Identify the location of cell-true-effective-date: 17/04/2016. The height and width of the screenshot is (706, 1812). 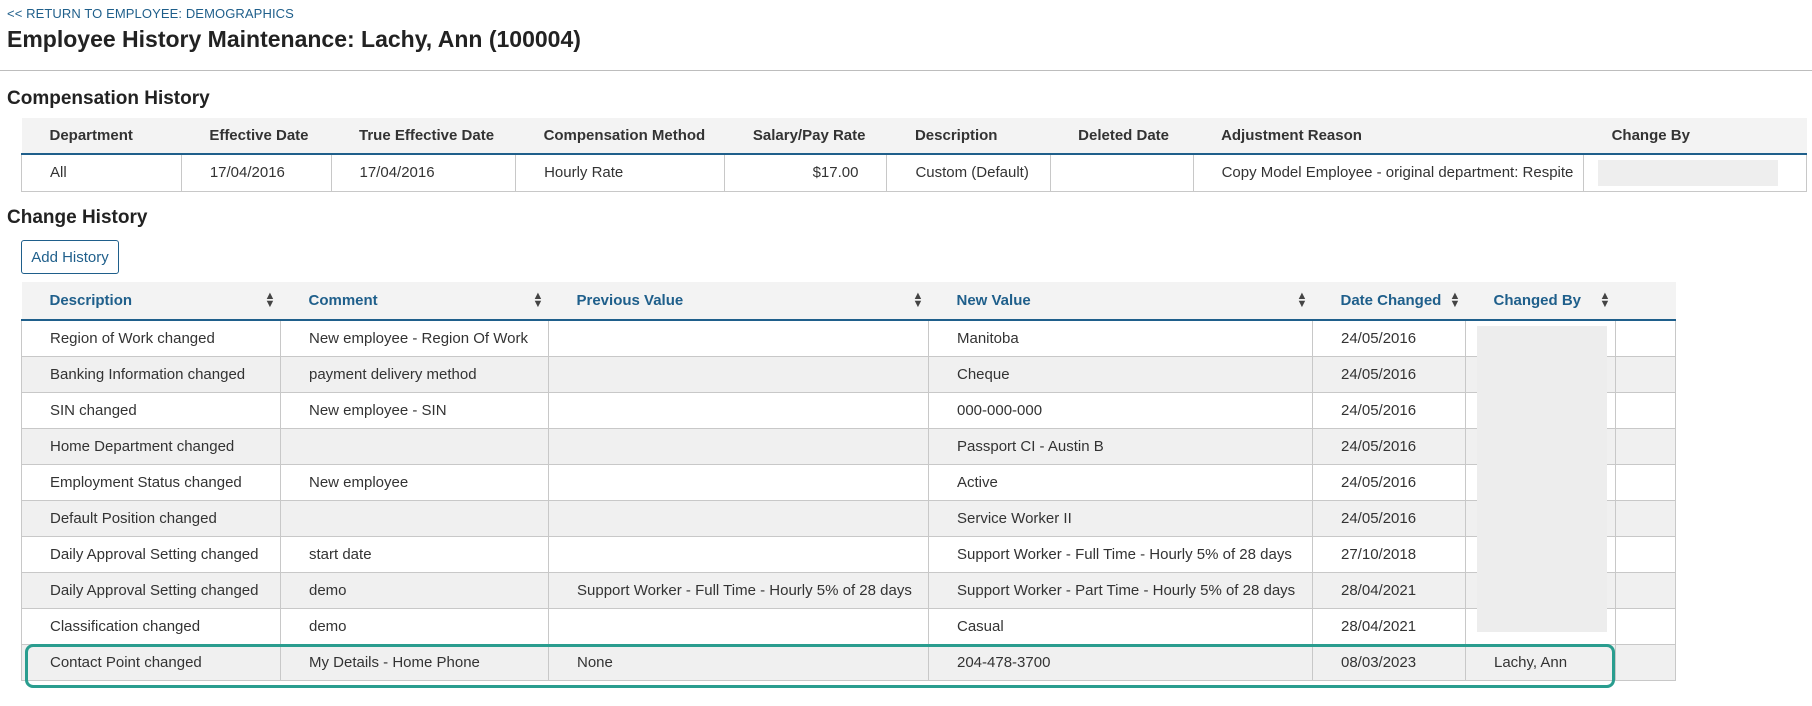
(423, 172).